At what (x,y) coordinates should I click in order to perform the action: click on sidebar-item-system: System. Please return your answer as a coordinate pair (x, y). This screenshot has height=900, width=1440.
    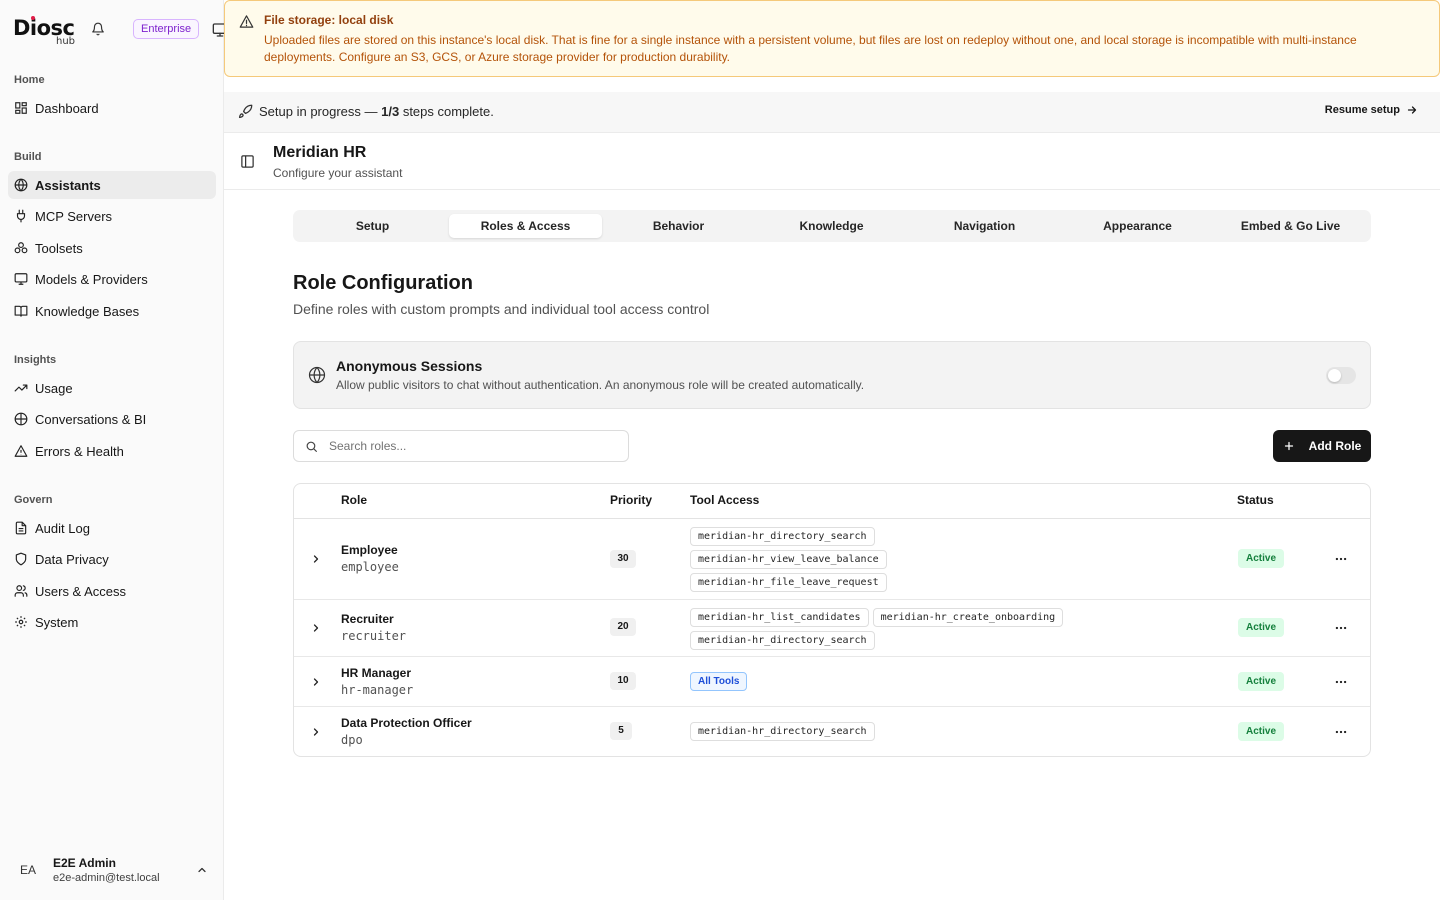
    Looking at the image, I should click on (112, 622).